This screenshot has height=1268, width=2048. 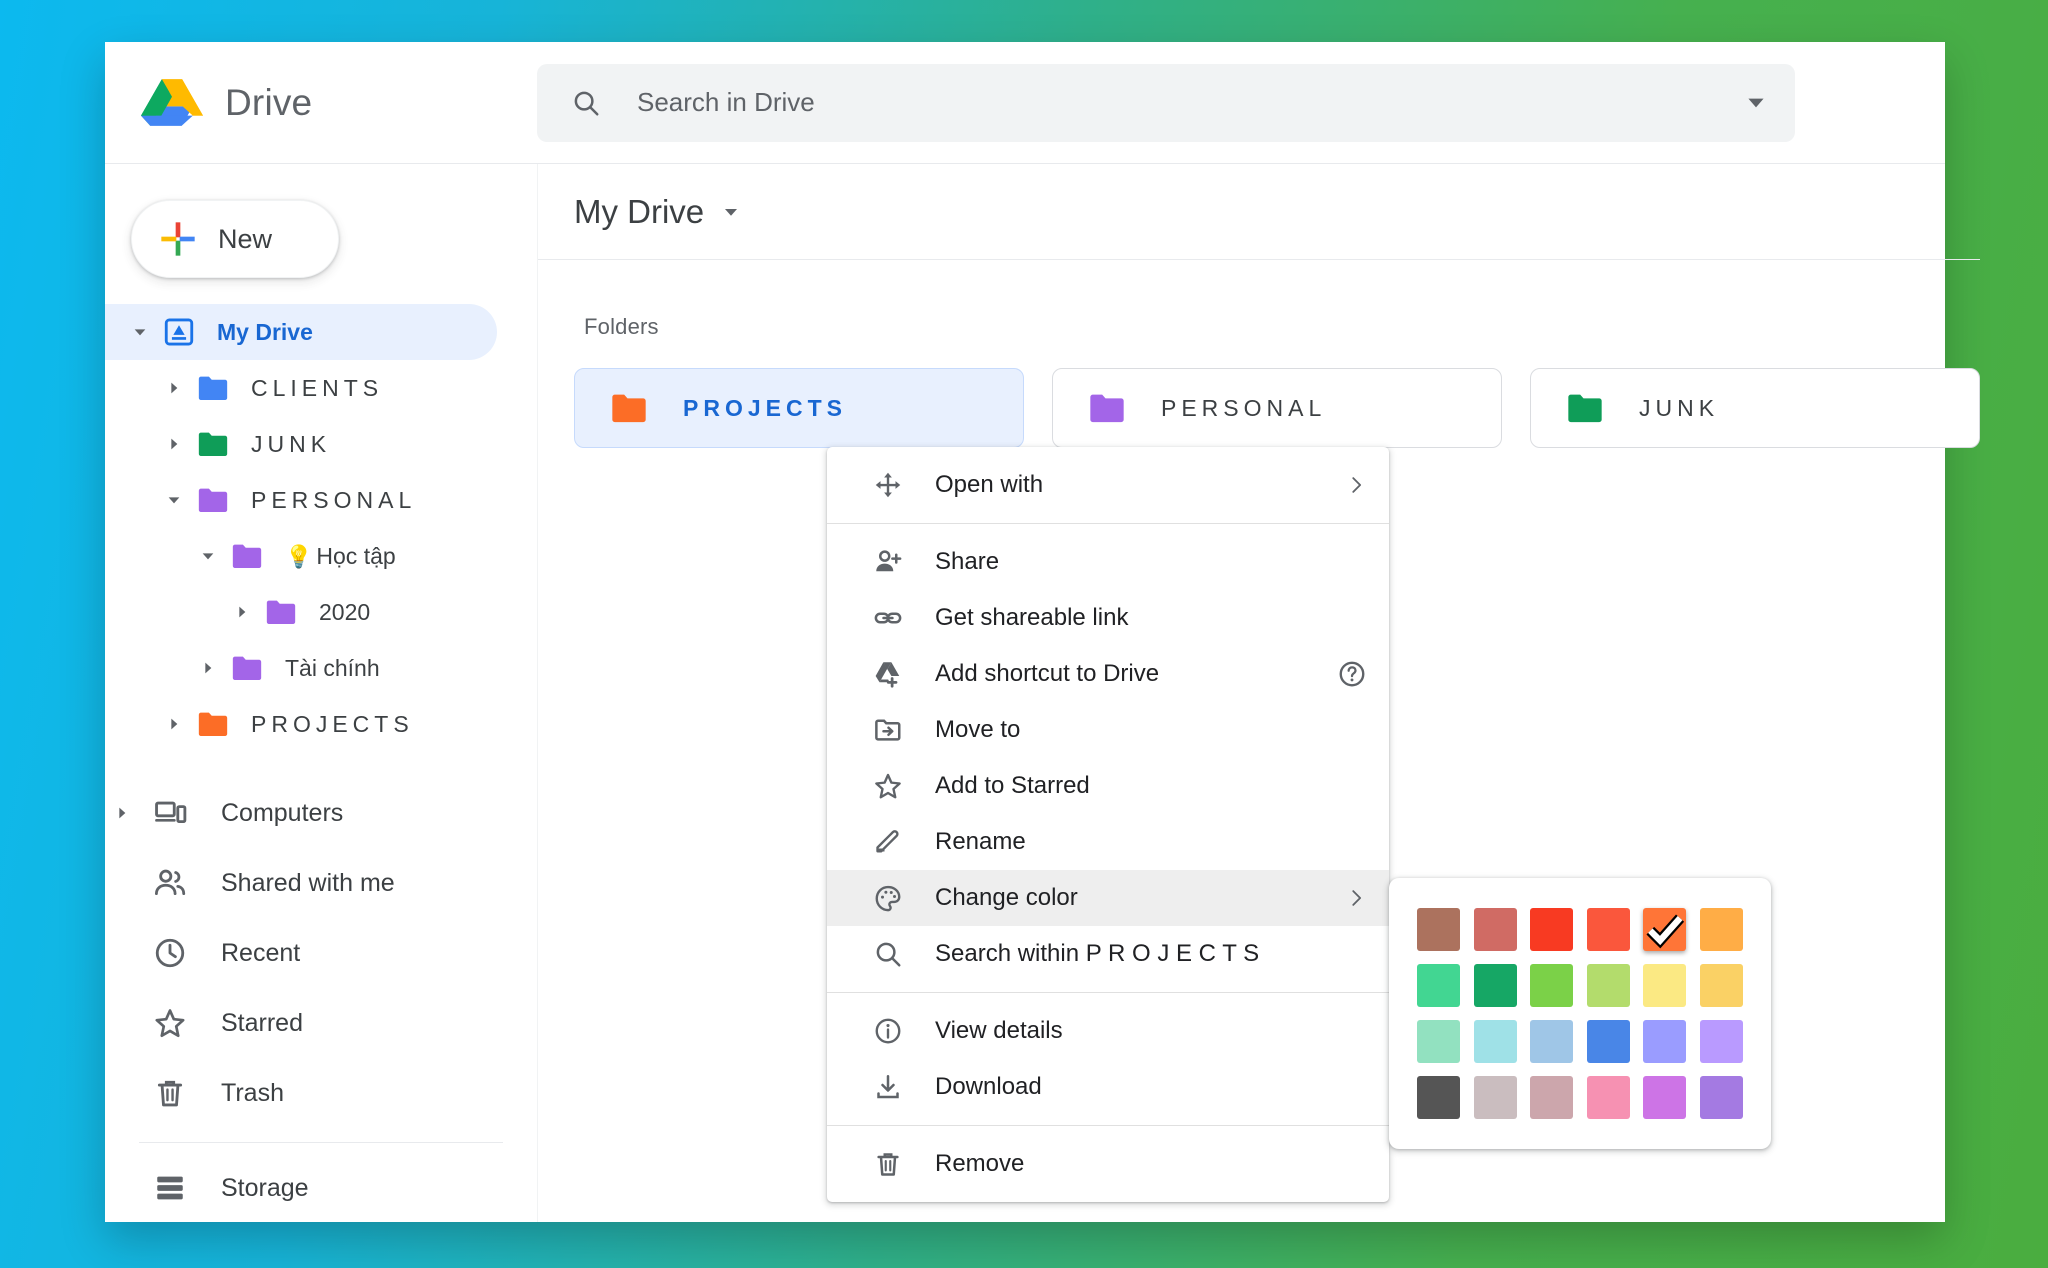 I want to click on menu-item-open-with: Open with, so click(x=1108, y=485).